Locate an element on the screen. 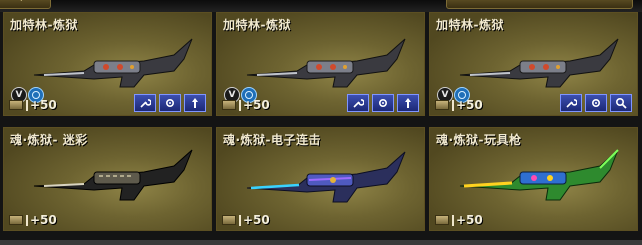  back-button is located at coordinates (25, 4).